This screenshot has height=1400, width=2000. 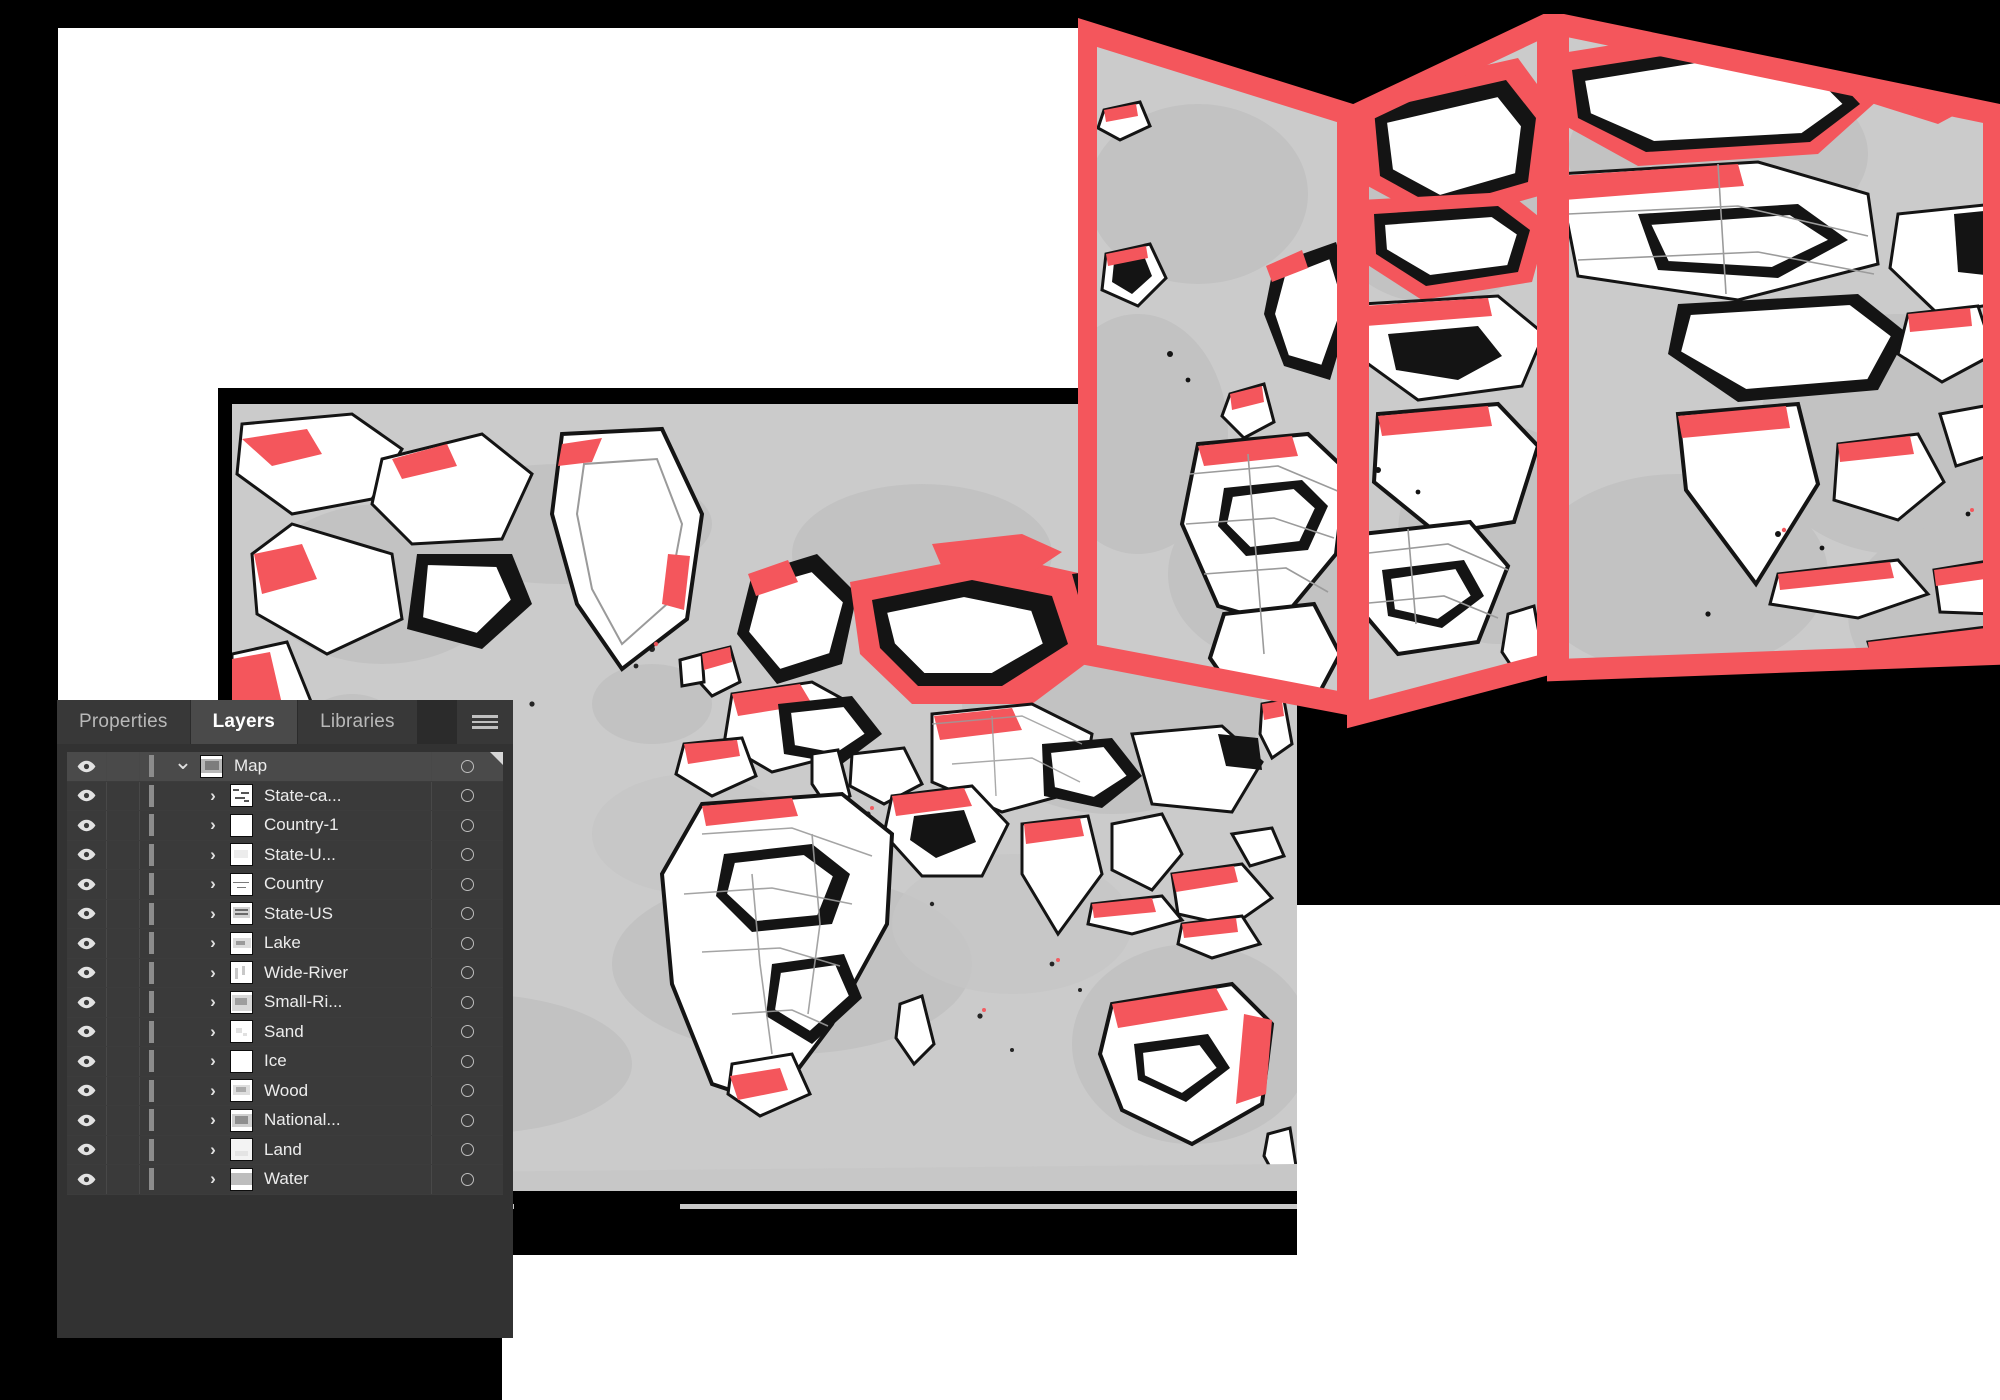 I want to click on tab-layers: Layers, so click(x=244, y=722).